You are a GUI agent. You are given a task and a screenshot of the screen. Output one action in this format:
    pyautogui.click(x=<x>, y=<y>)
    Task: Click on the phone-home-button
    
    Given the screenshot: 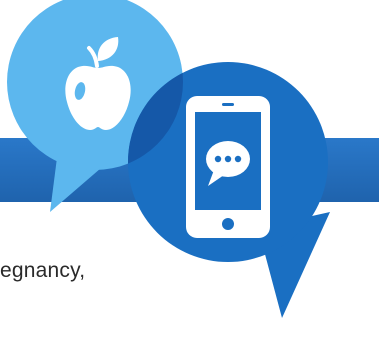 What is the action you would take?
    pyautogui.click(x=228, y=224)
    